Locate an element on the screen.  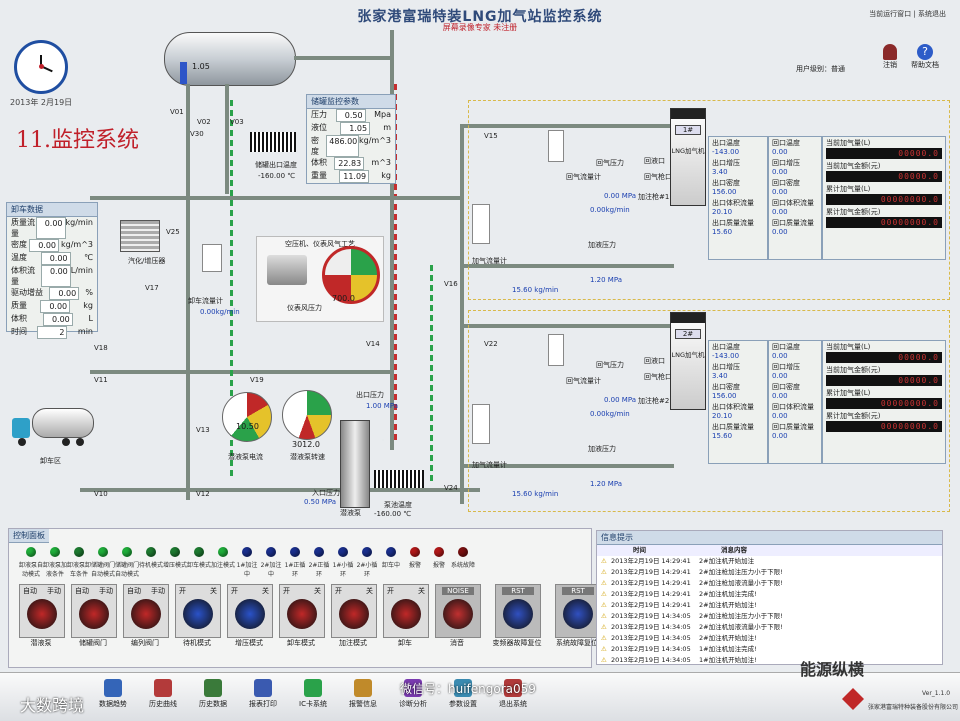
fill-flowmeter-2-icon is located at coordinates (481, 424).